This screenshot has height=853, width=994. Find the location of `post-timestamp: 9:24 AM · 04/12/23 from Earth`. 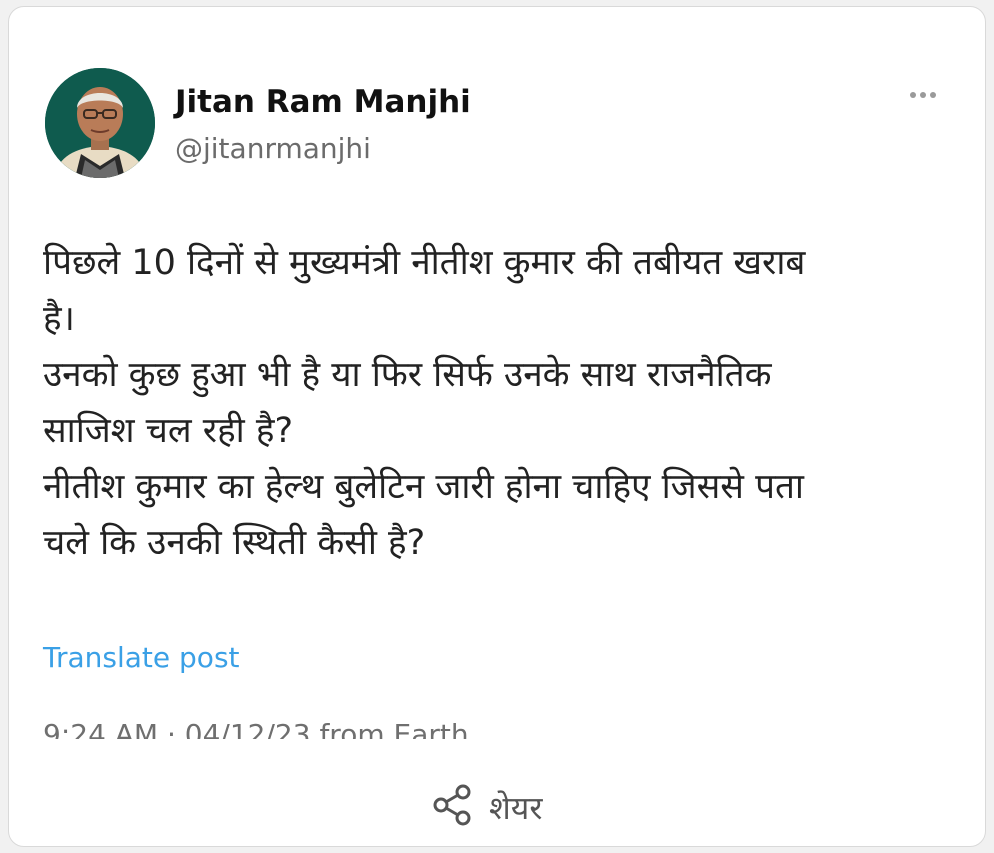

post-timestamp: 9:24 AM · 04/12/23 from Earth is located at coordinates (393, 728).